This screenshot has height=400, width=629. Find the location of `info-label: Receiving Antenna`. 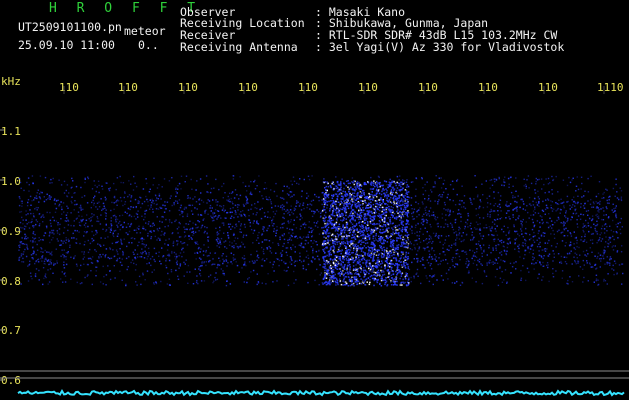

info-label: Receiving Antenna is located at coordinates (239, 47).